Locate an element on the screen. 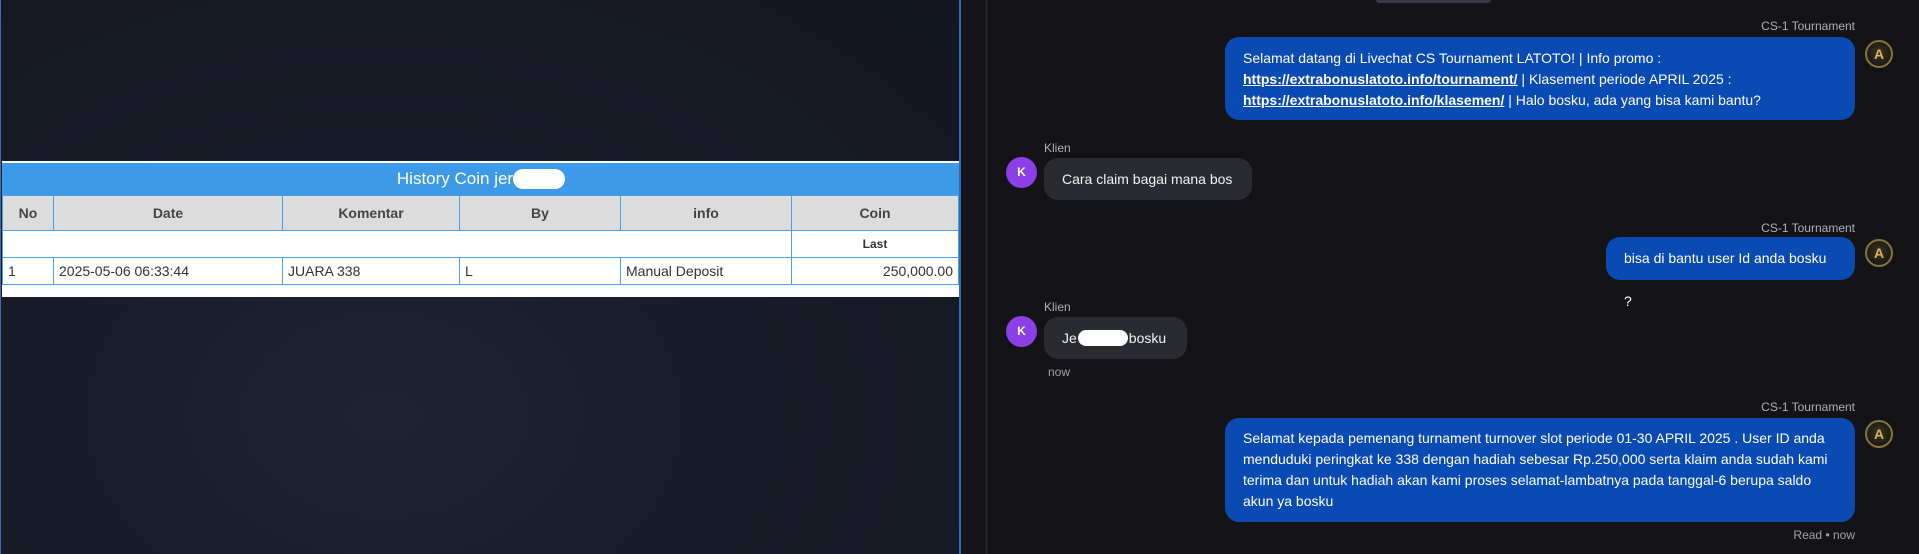 This screenshot has height=554, width=1919. message-text: Je is located at coordinates (1069, 338).